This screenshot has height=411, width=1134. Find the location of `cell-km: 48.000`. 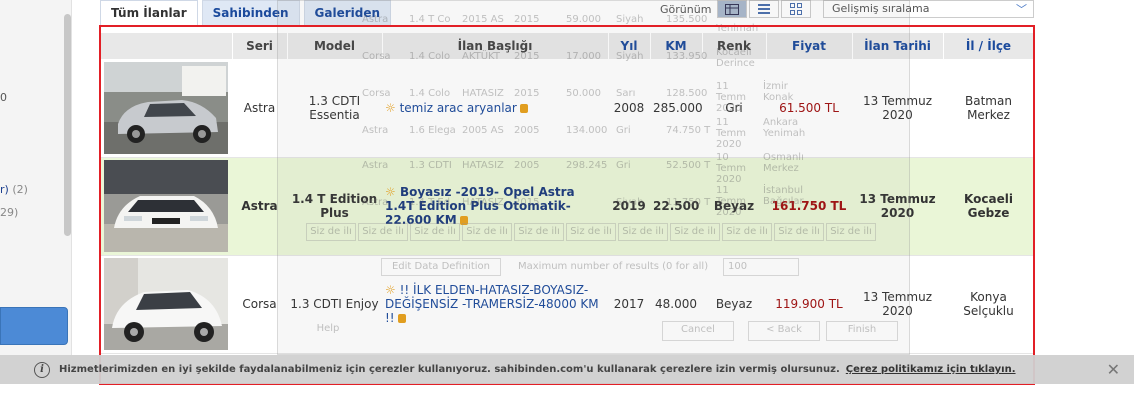

cell-km: 48.000 is located at coordinates (676, 304).